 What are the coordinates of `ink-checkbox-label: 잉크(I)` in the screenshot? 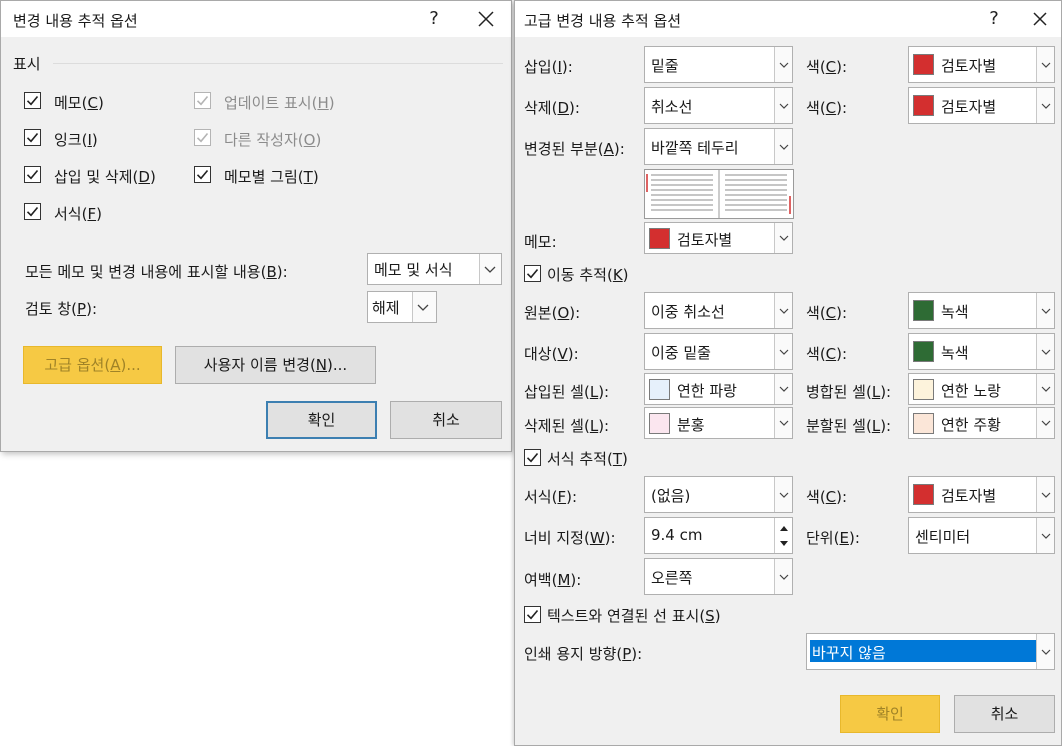 It's located at (76, 140).